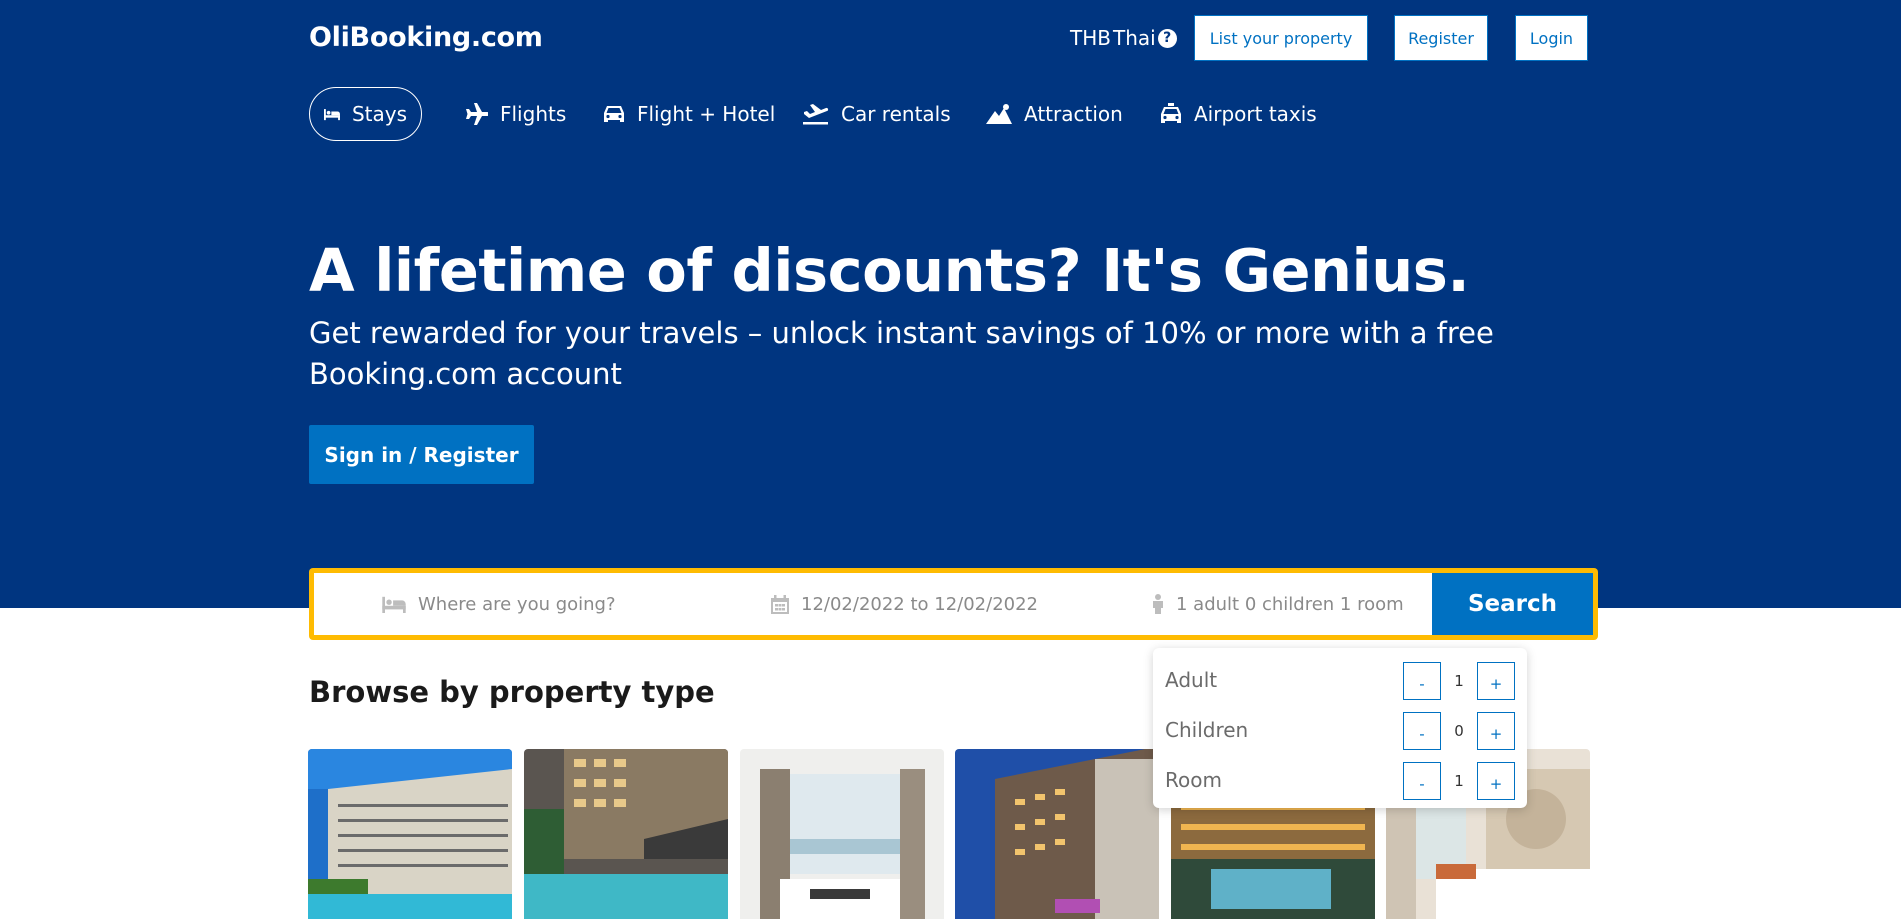 This screenshot has width=1901, height=919. Describe the element at coordinates (512, 692) in the screenshot. I see `browse-section-title: Browse by property type` at that location.